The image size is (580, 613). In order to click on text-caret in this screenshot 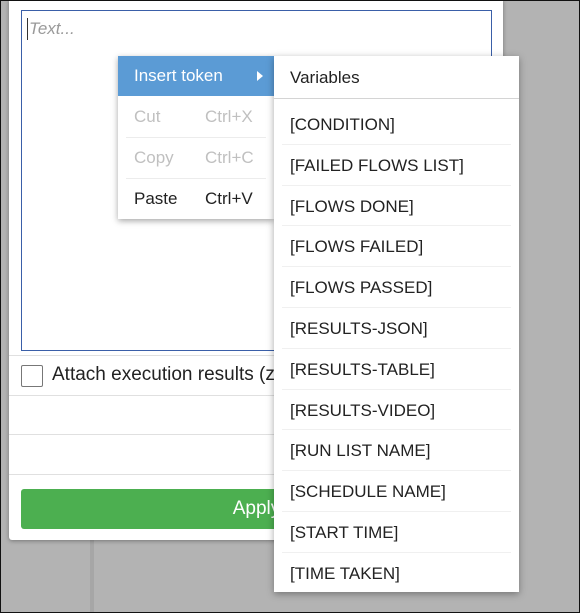, I will do `click(27, 29)`.